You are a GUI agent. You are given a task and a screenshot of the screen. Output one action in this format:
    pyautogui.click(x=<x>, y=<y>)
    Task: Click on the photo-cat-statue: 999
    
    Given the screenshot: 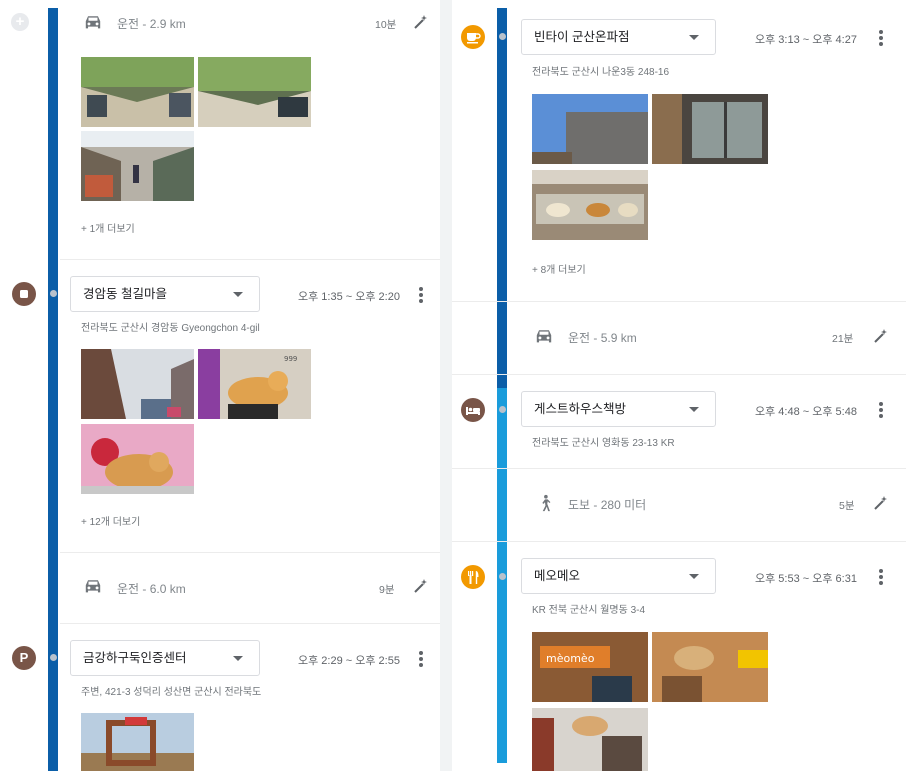 What is the action you would take?
    pyautogui.click(x=254, y=384)
    